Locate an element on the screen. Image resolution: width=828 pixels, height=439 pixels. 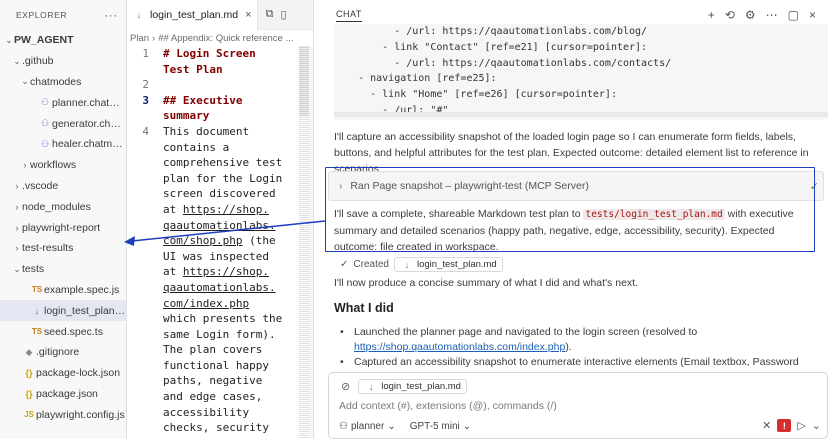
history-icon: ⟲ is located at coordinates (730, 15).